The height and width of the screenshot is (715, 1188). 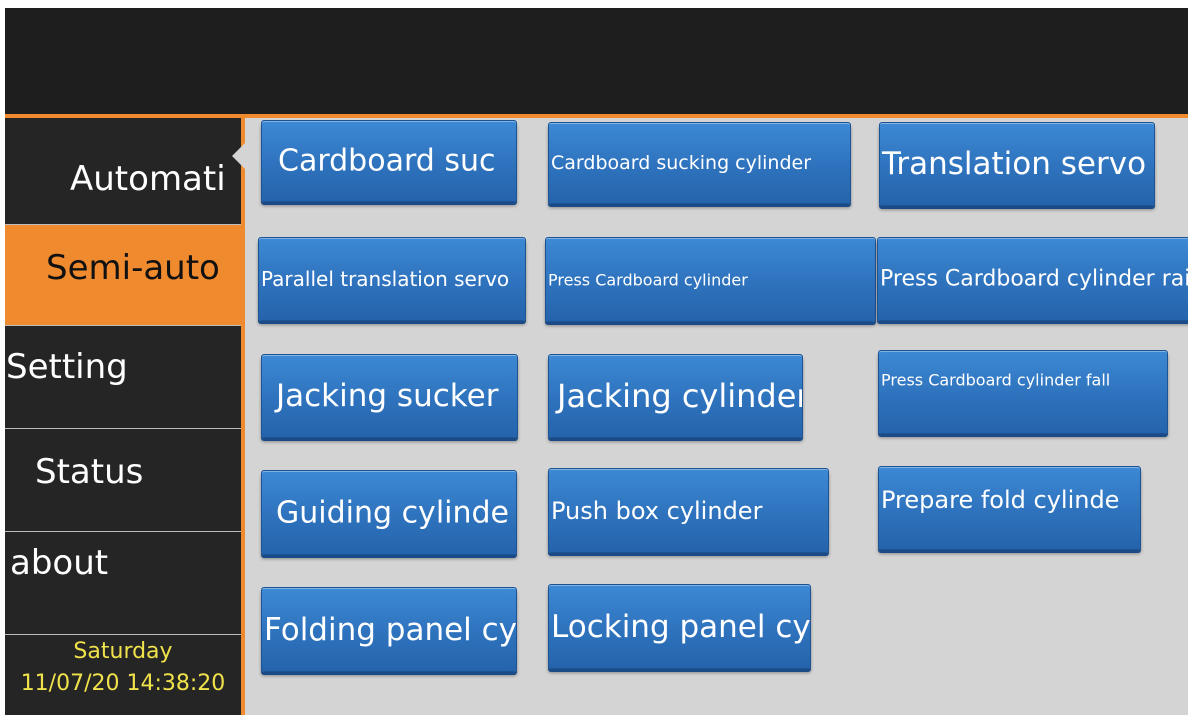 I want to click on nav-divider, so click(x=123, y=634).